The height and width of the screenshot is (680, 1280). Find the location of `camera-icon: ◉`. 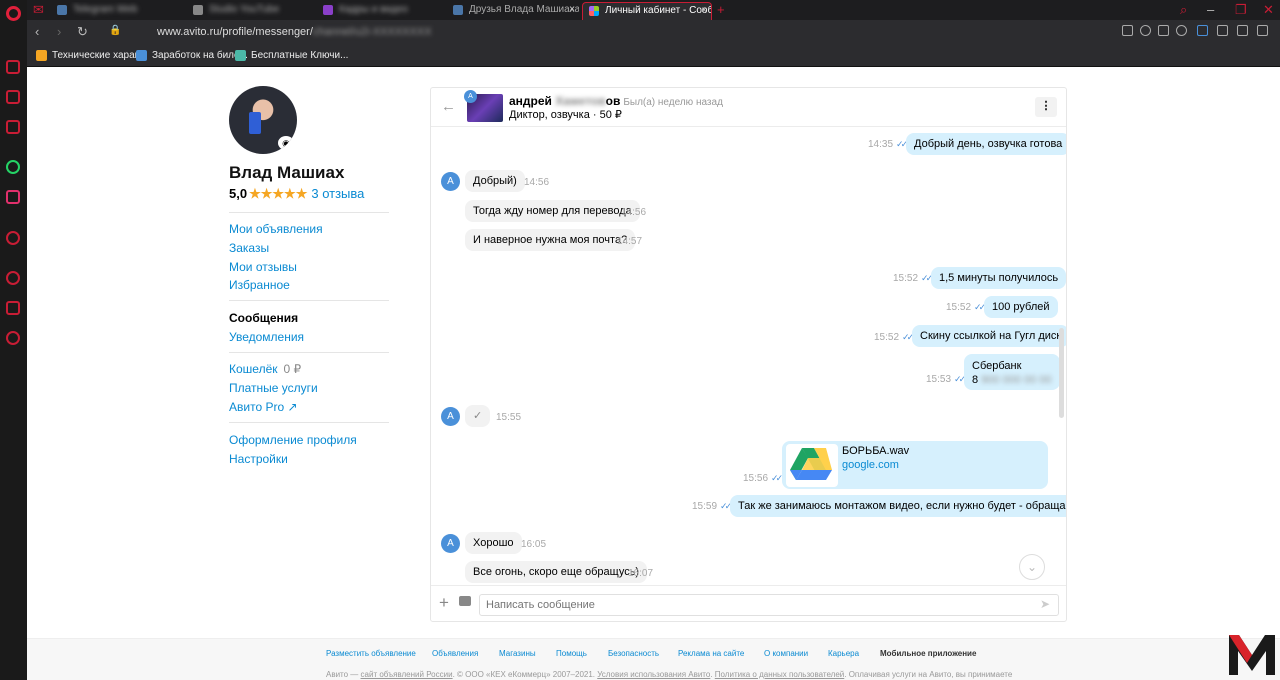

camera-icon: ◉ is located at coordinates (286, 143).